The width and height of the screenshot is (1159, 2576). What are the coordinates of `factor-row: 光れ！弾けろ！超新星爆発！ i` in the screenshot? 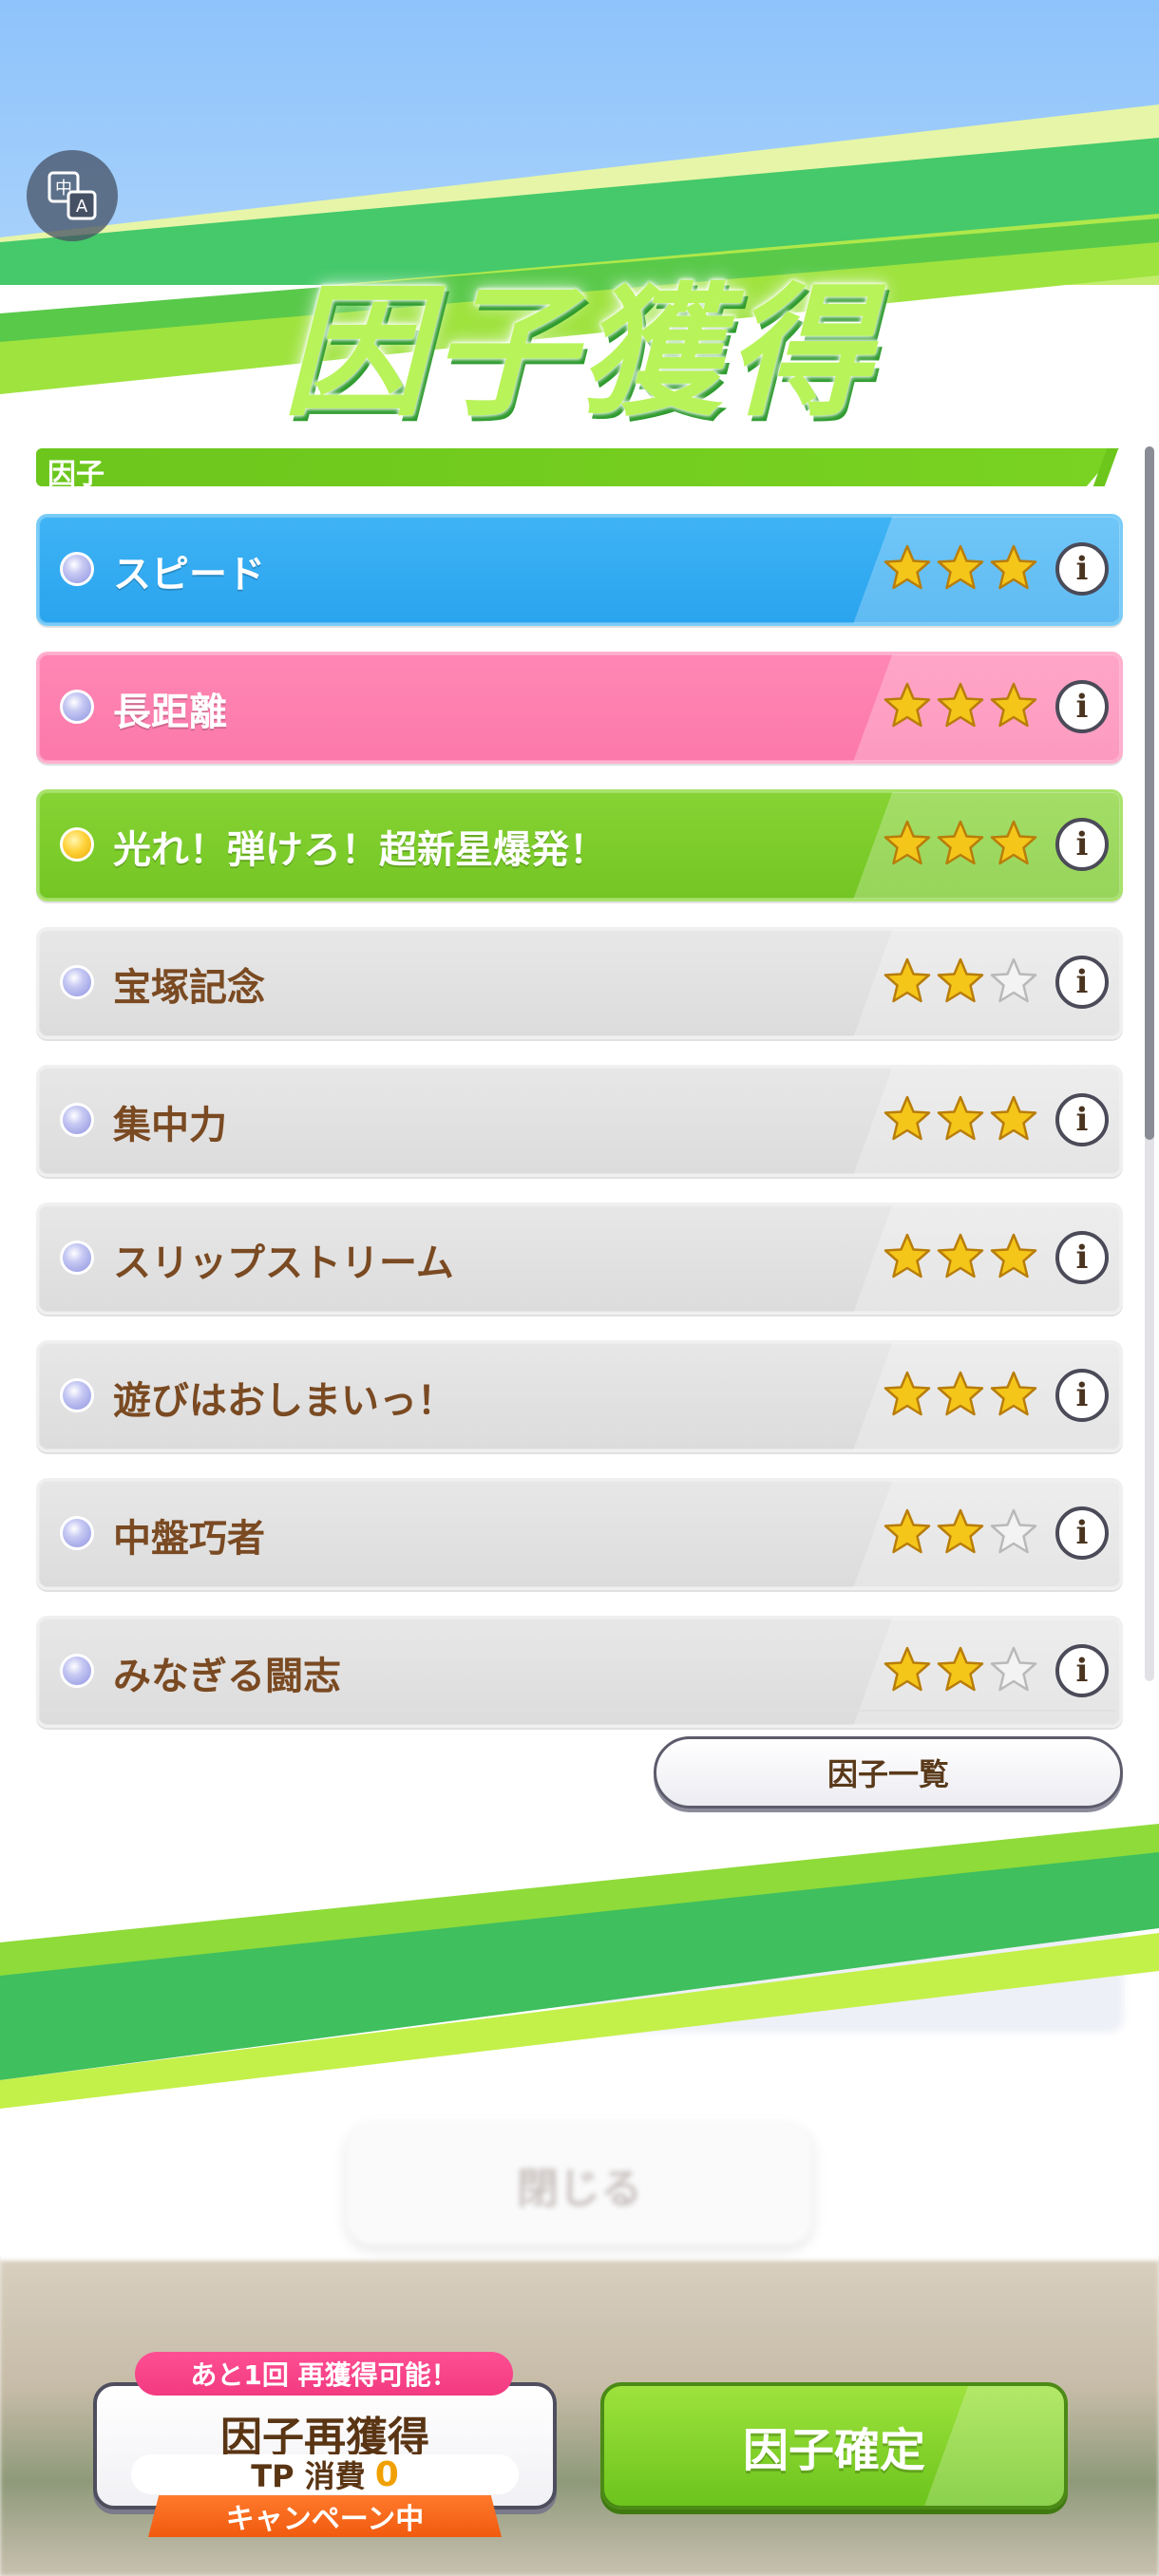 It's located at (579, 845).